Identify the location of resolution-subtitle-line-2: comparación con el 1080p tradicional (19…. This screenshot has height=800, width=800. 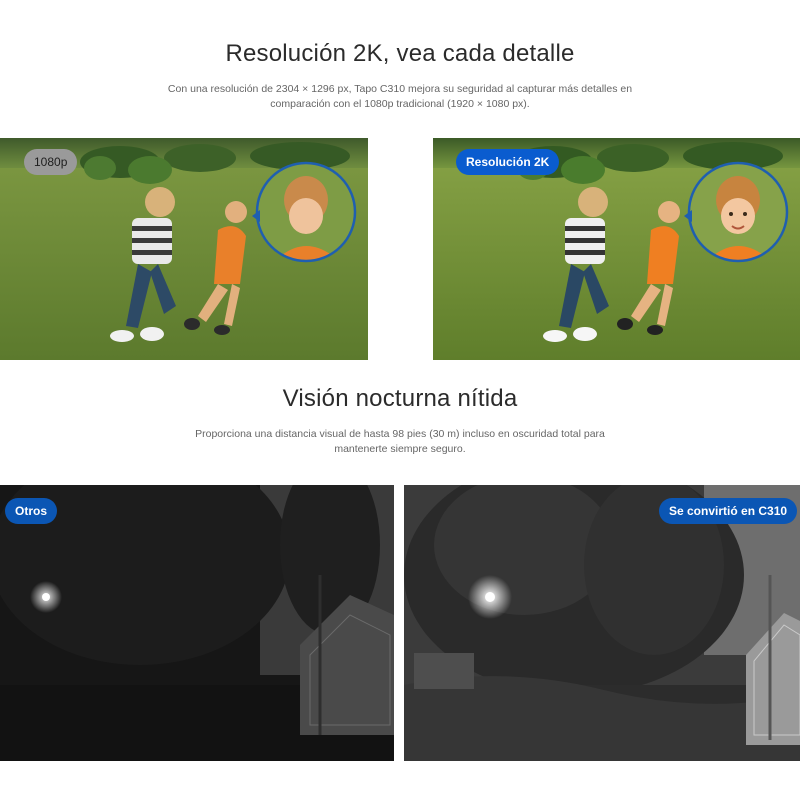
(400, 104).